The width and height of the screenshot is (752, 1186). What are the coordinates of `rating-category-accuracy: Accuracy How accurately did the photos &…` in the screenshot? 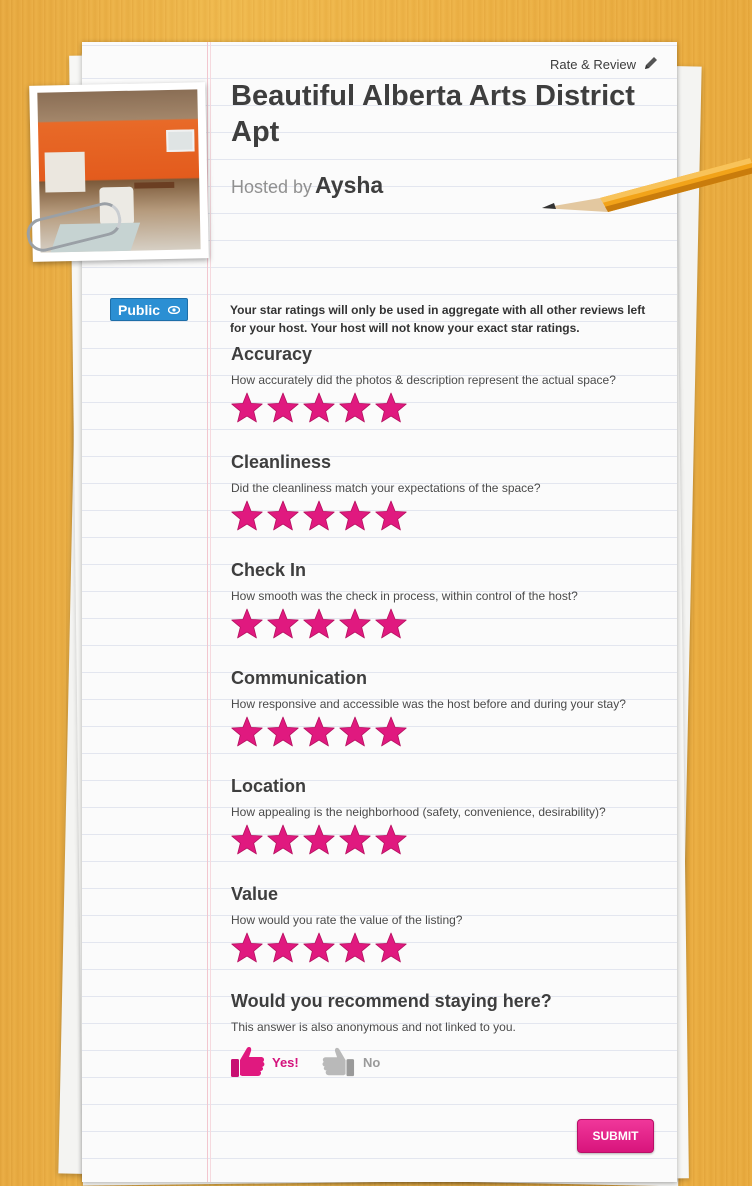 It's located at (423, 384).